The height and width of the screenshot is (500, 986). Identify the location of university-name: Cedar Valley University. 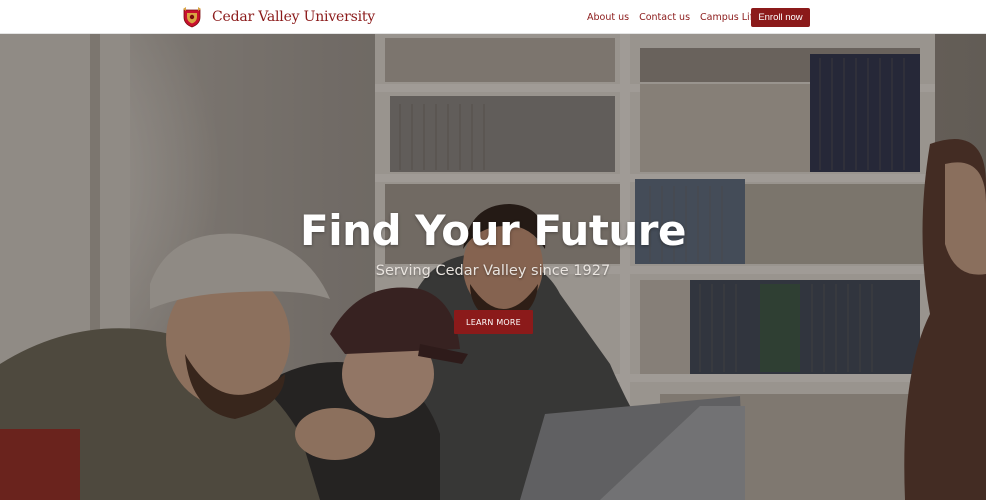
(293, 17).